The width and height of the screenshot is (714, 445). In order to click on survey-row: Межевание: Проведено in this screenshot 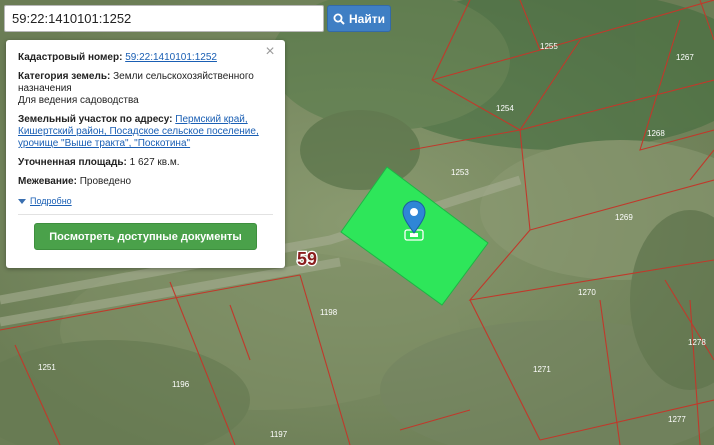, I will do `click(145, 182)`.